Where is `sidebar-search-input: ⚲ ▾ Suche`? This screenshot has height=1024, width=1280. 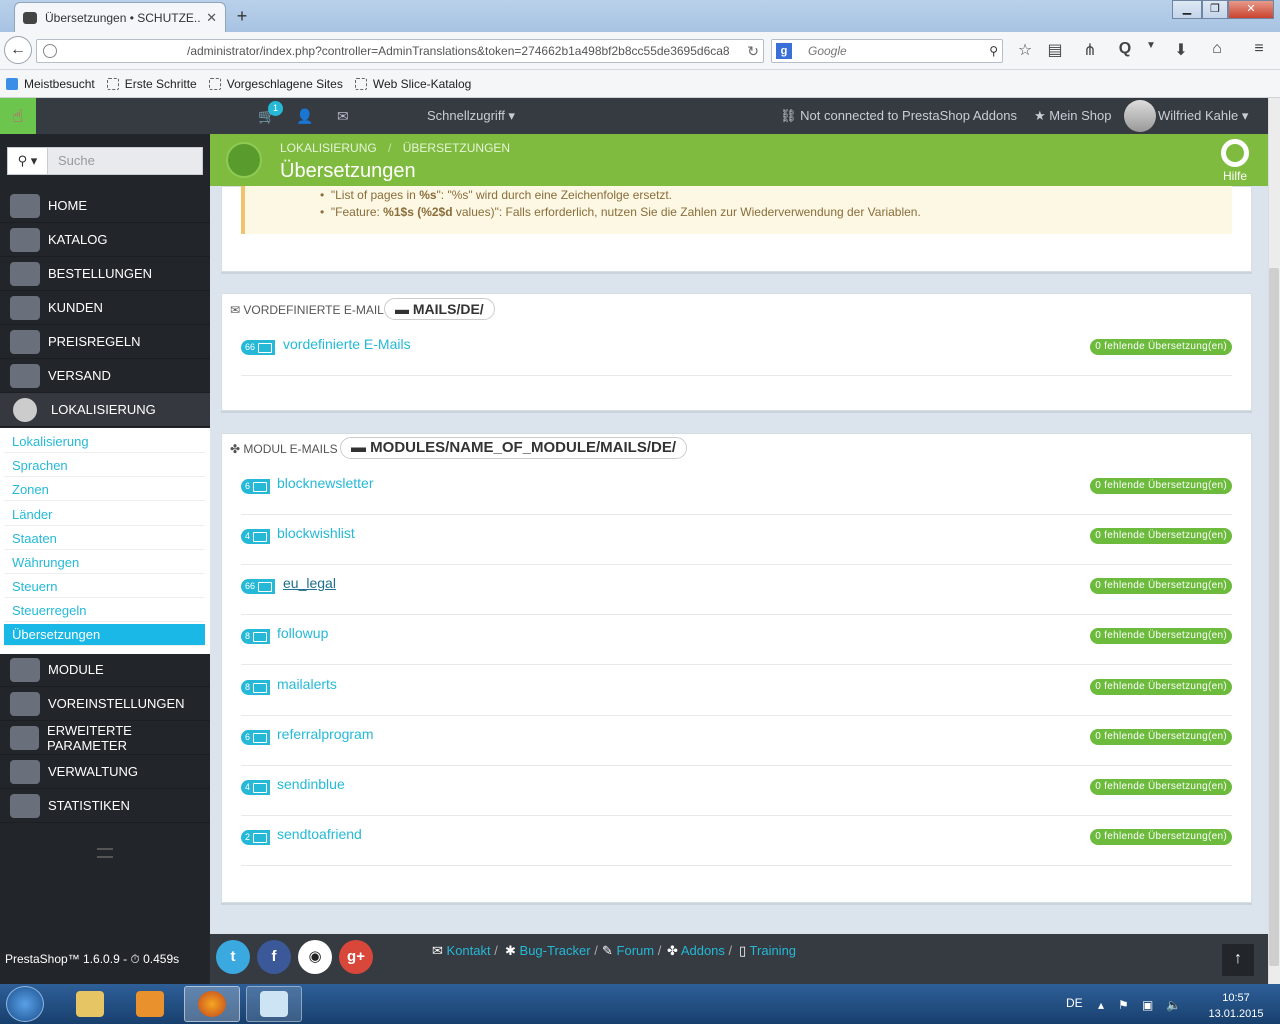
sidebar-search-input: ⚲ ▾ Suche is located at coordinates (105, 161).